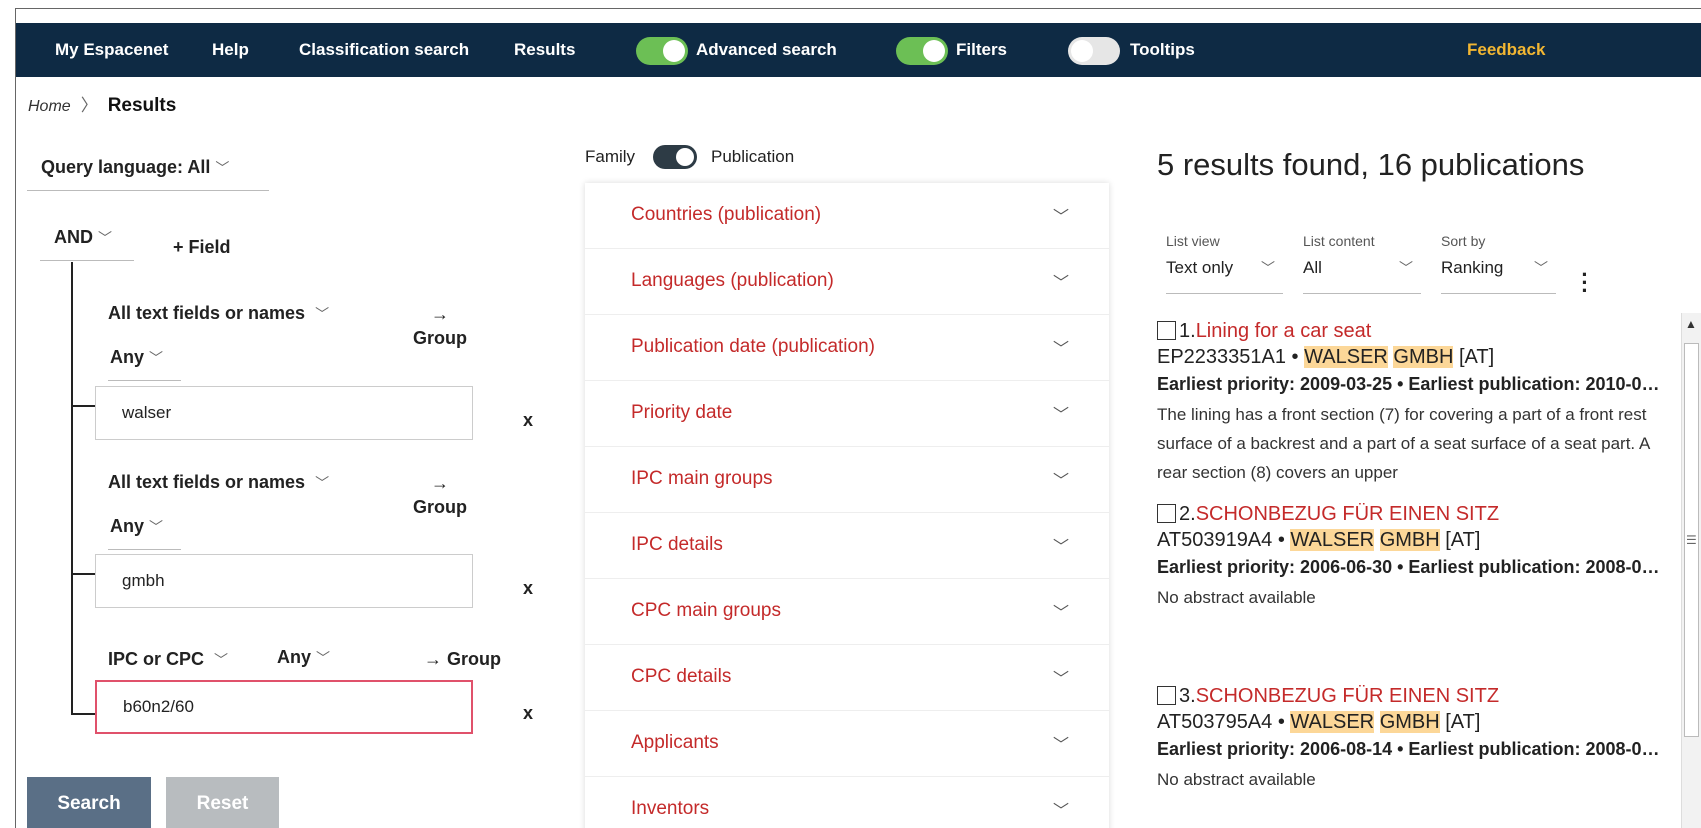 The width and height of the screenshot is (1701, 828). What do you see at coordinates (726, 214) in the screenshot?
I see `facet-label: Countries (publication)` at bounding box center [726, 214].